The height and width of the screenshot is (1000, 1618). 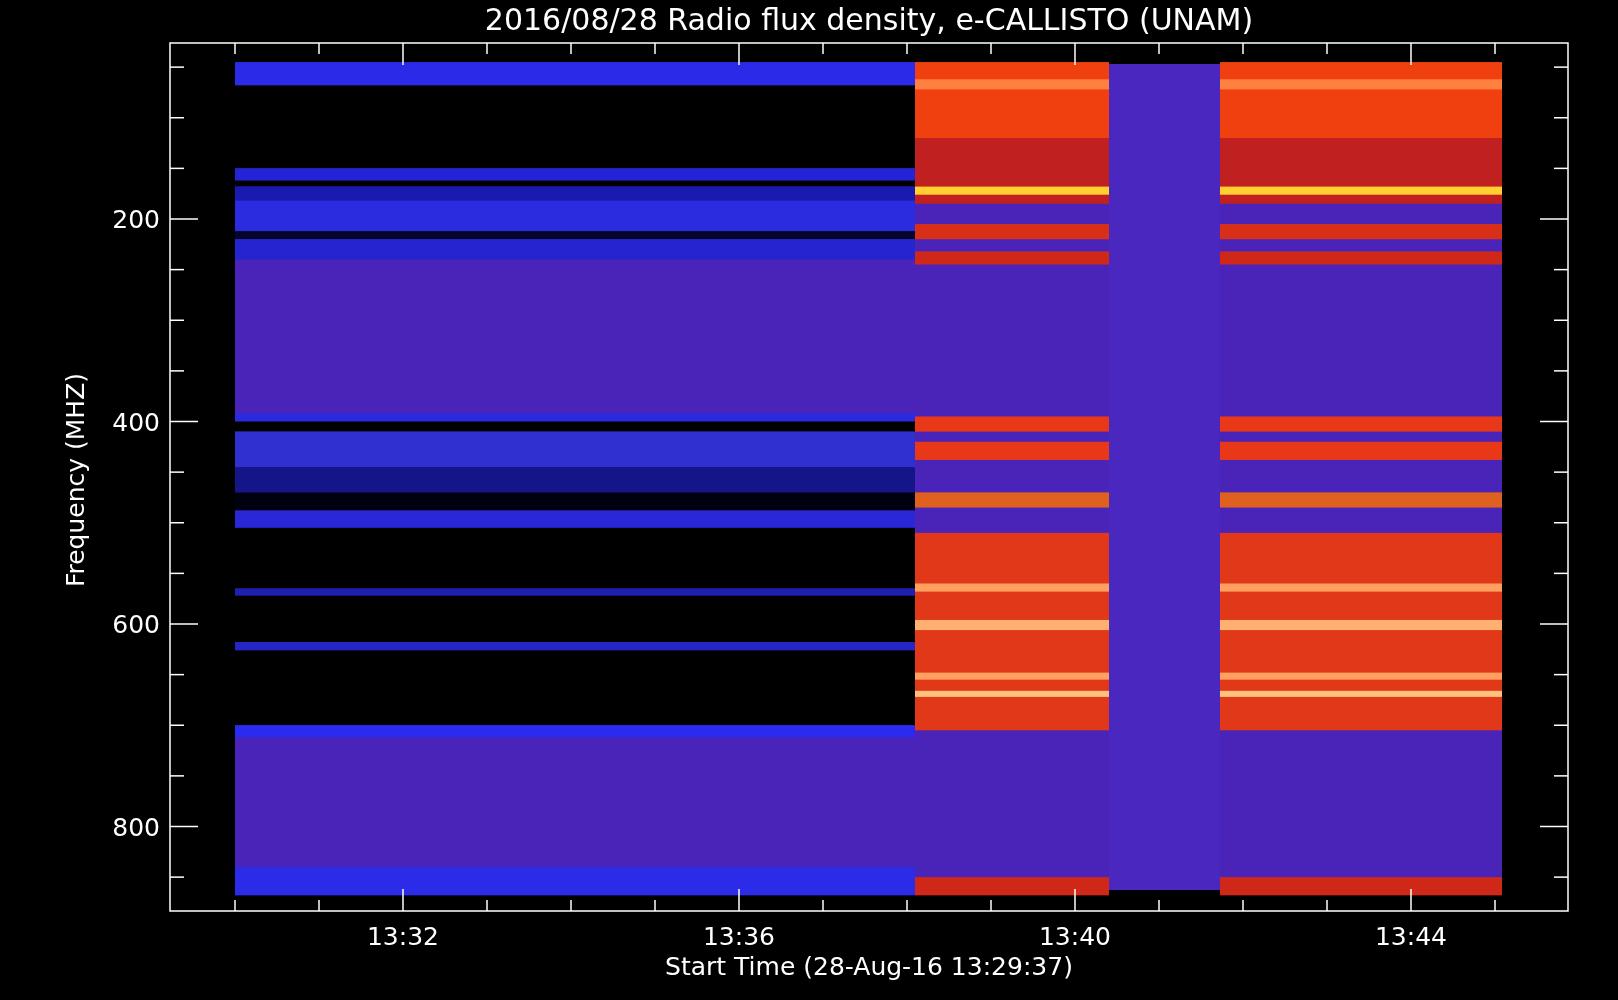 I want to click on tick-label: 13:36, so click(x=739, y=936).